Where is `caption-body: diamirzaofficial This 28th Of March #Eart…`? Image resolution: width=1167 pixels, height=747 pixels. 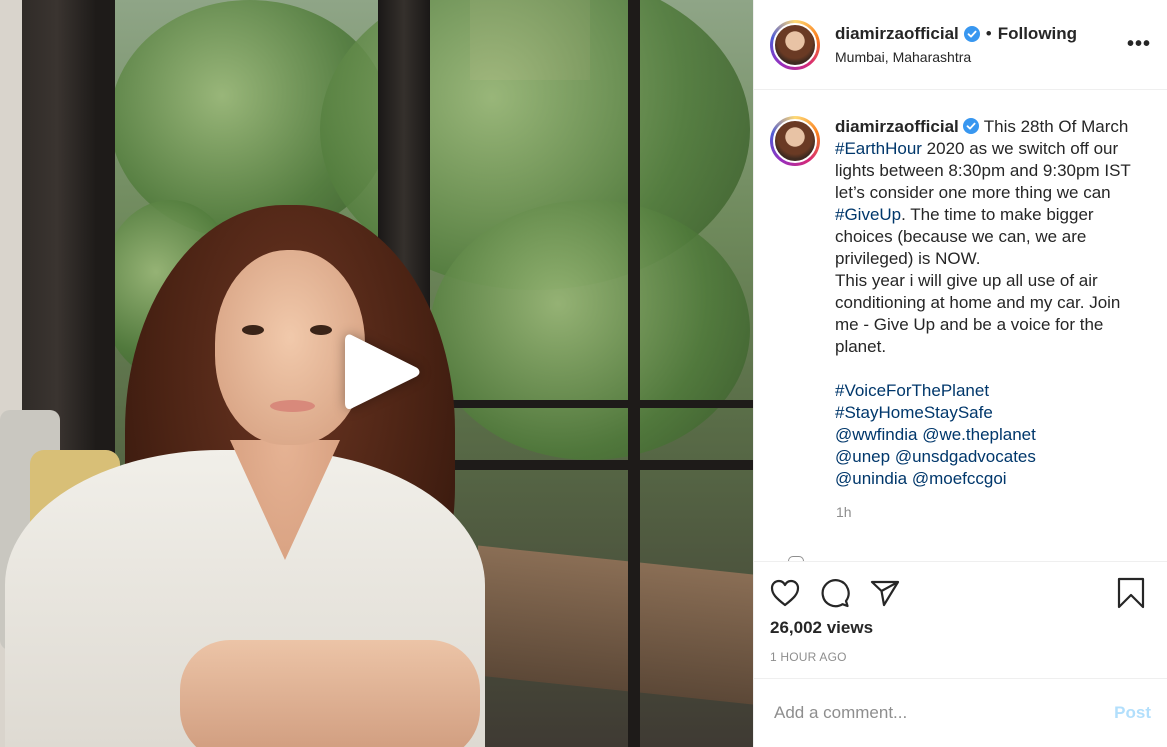 caption-body: diamirzaofficial This 28th Of March #Eart… is located at coordinates (991, 303).